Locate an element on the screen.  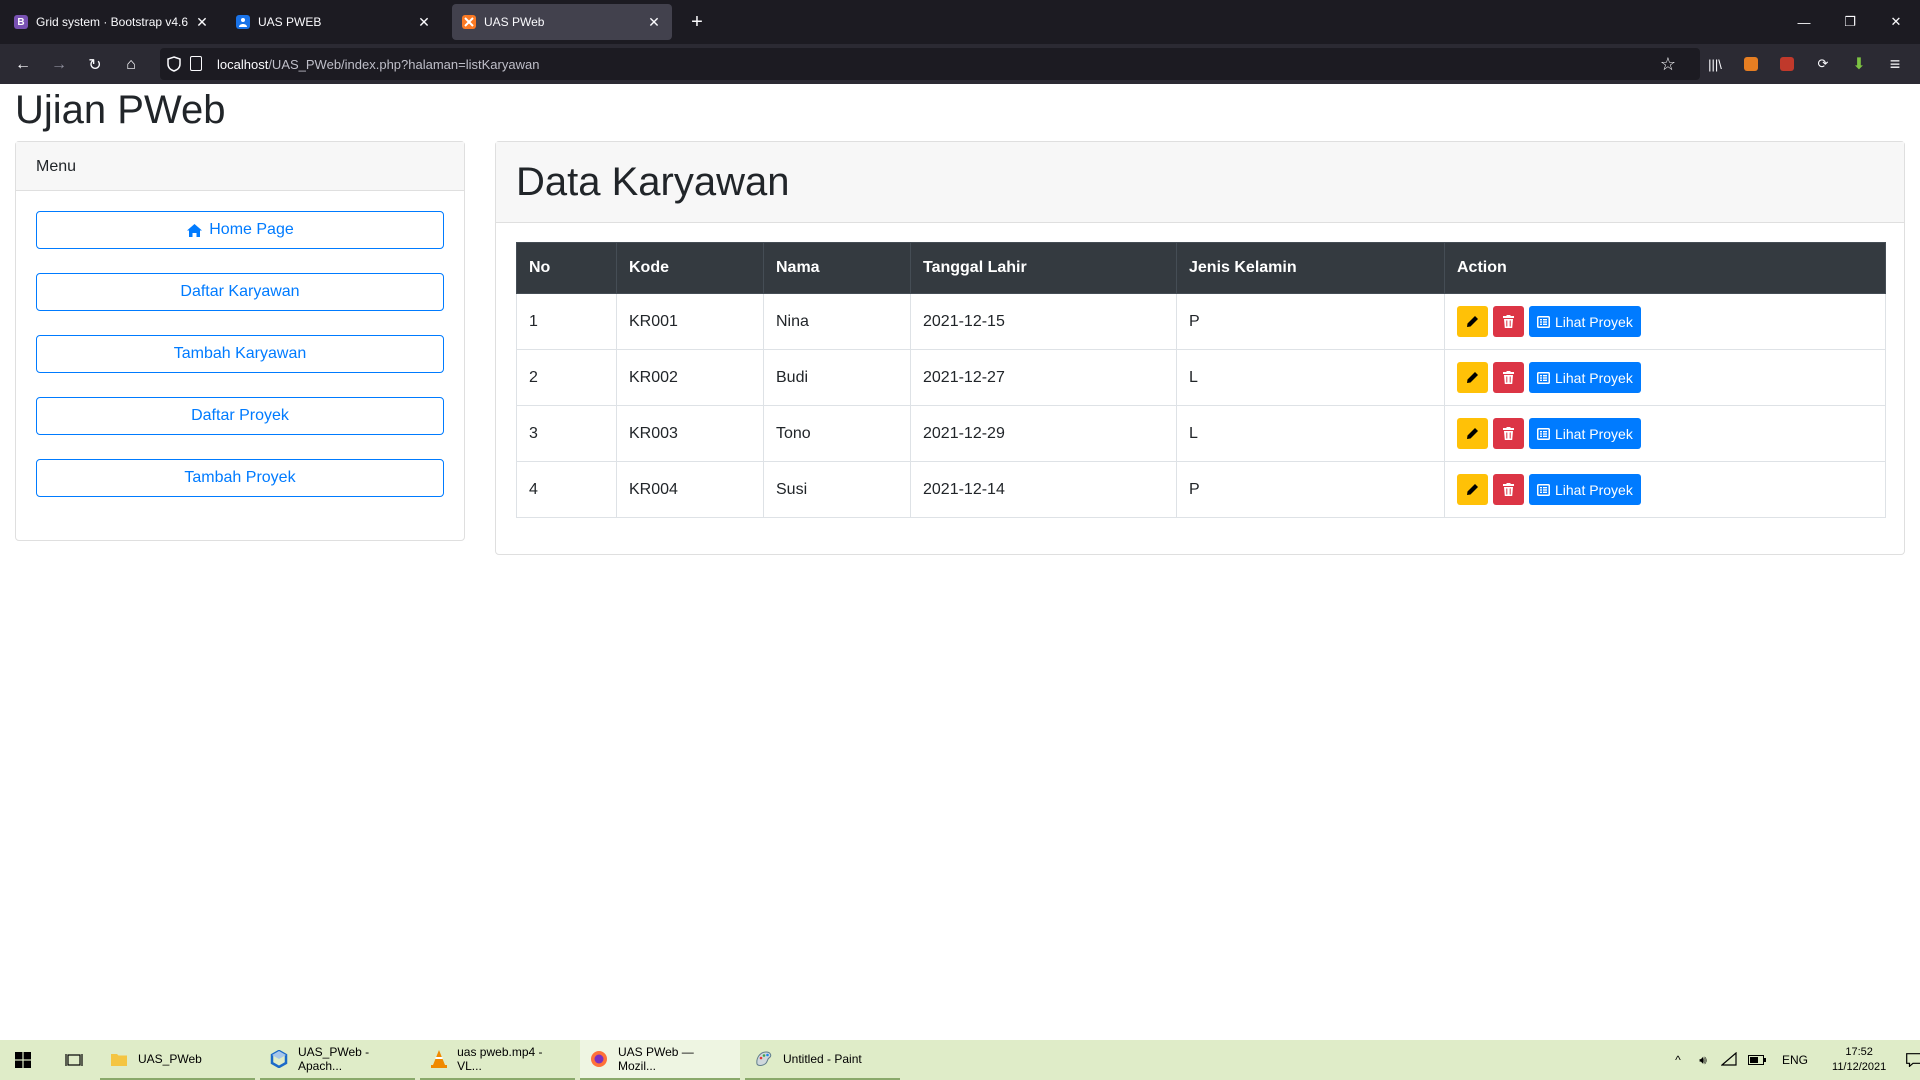
cell-no: 3 is located at coordinates (566, 433).